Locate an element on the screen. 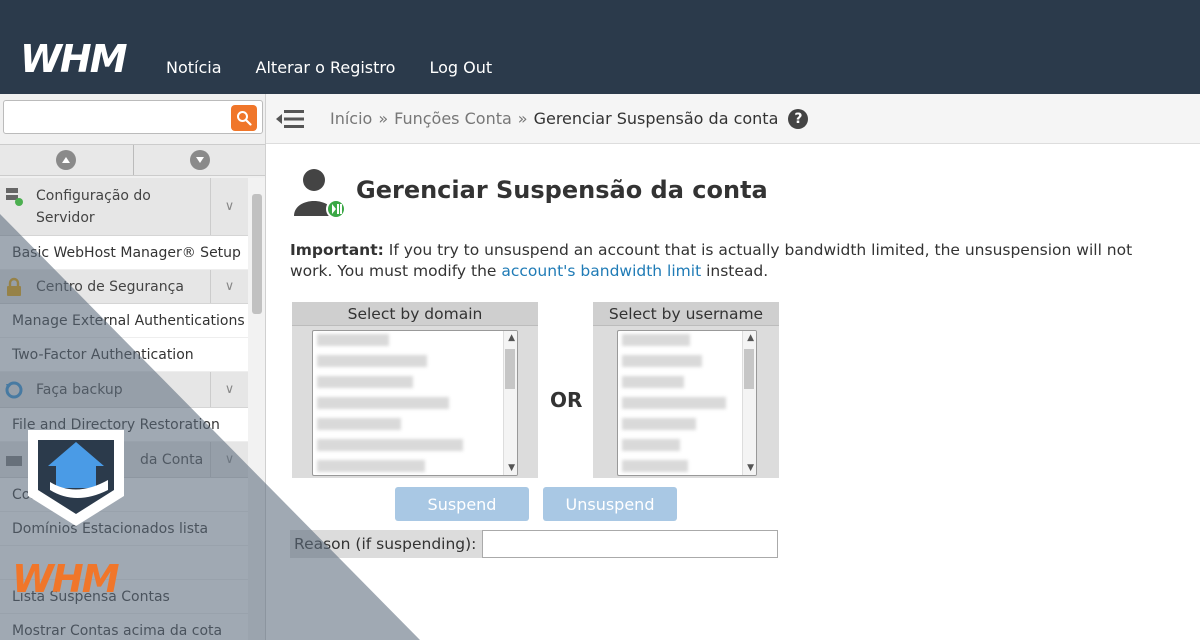 This screenshot has height=640, width=1200. unsuspend-button: Unsuspend is located at coordinates (610, 504).